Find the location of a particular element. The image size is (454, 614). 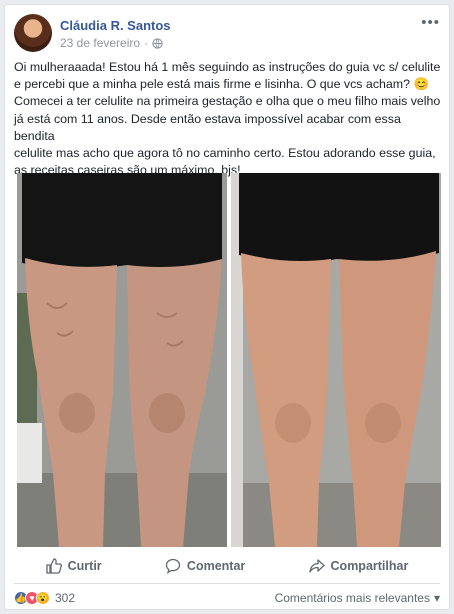

more-options-icon: ••• is located at coordinates (430, 22).